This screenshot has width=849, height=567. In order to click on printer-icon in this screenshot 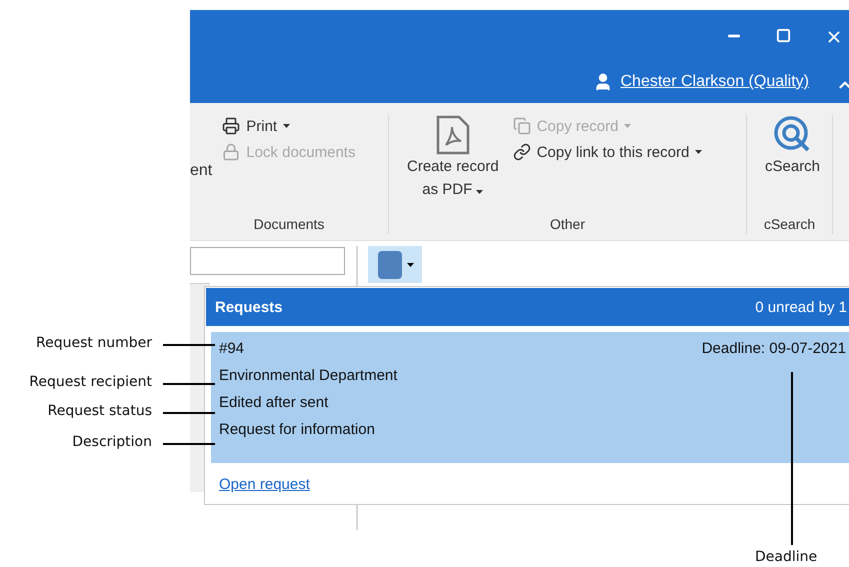, I will do `click(231, 126)`.